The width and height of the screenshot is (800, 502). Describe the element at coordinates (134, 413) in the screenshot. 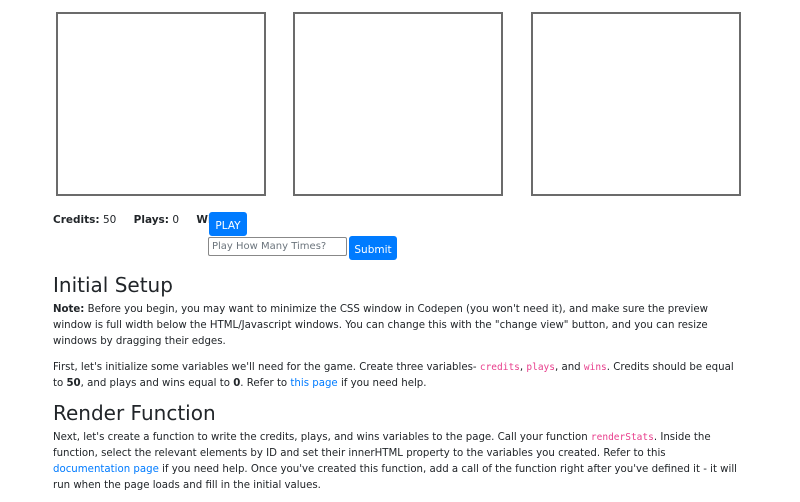

I see `heading-render-function: Render Function` at that location.